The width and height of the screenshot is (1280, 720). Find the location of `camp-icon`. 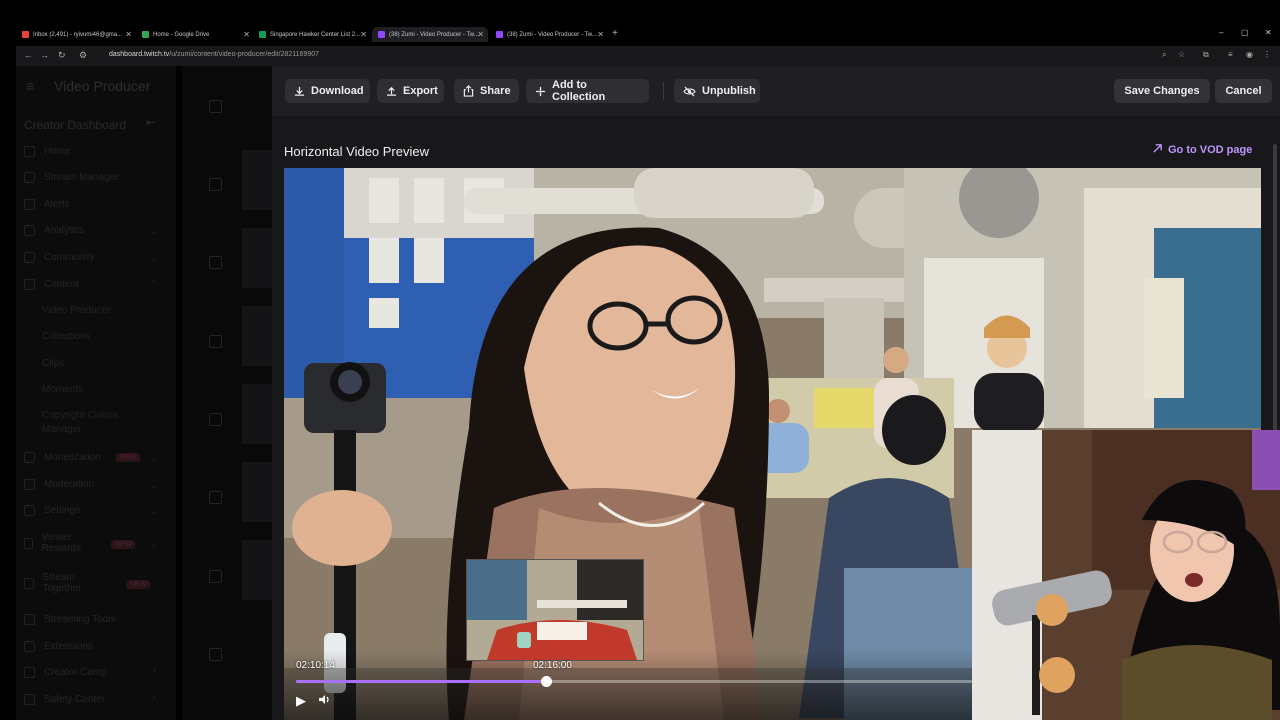

camp-icon is located at coordinates (29, 672).